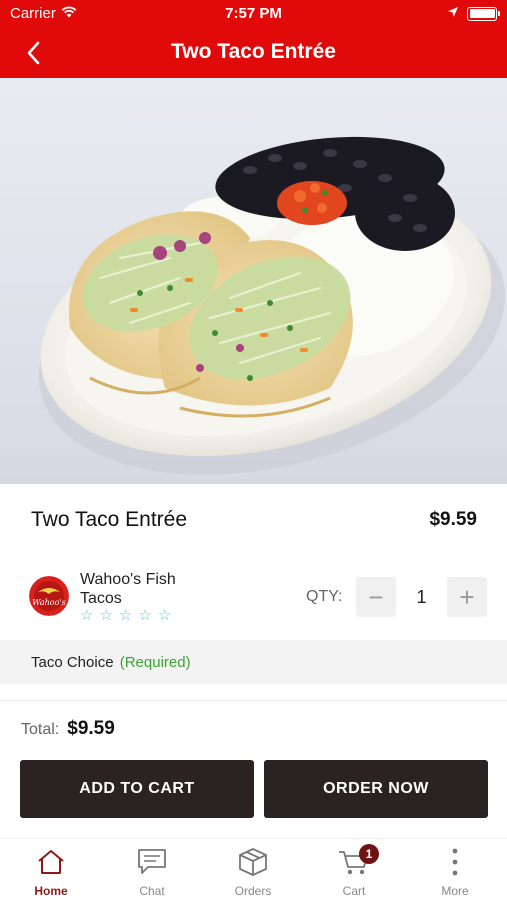  I want to click on item-price: $9.59, so click(453, 519).